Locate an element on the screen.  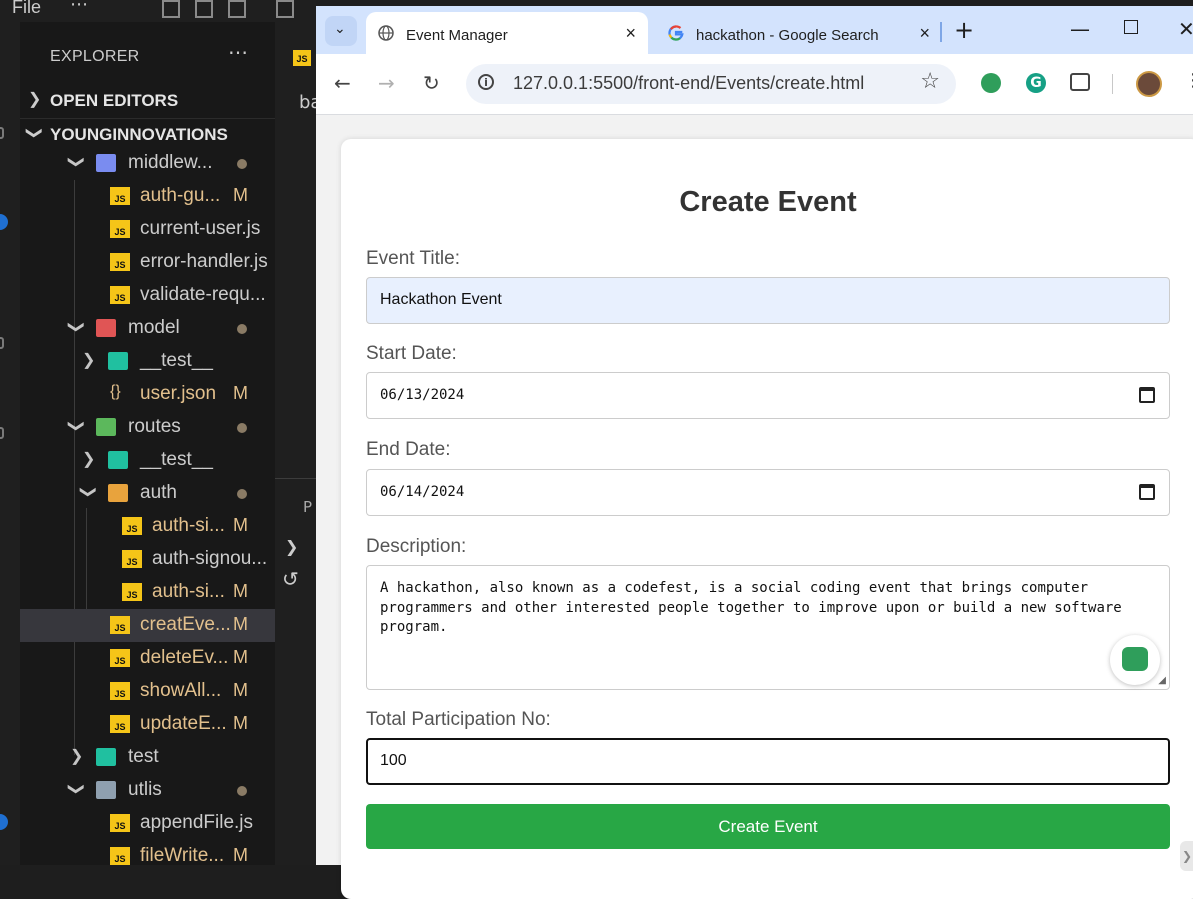
tree-file: JS appendFile.js is located at coordinates (147, 823).